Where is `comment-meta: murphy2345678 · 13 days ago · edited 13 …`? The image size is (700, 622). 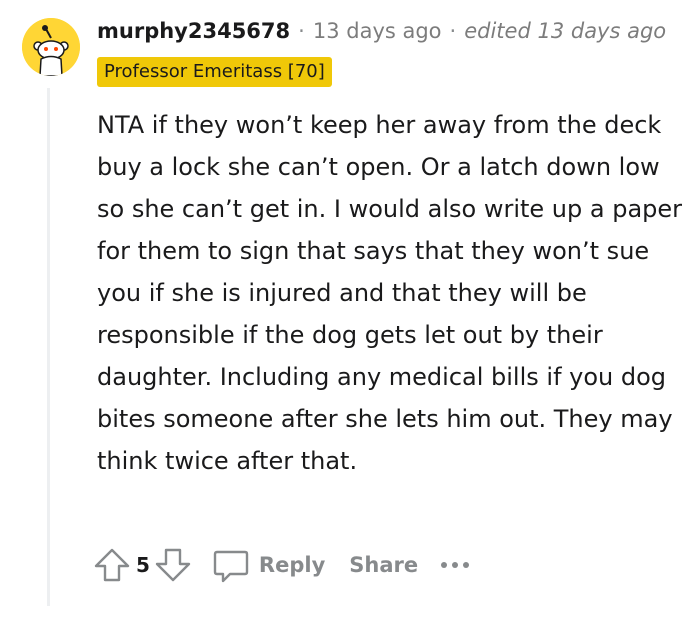 comment-meta: murphy2345678 · 13 days ago · edited 13 … is located at coordinates (381, 31).